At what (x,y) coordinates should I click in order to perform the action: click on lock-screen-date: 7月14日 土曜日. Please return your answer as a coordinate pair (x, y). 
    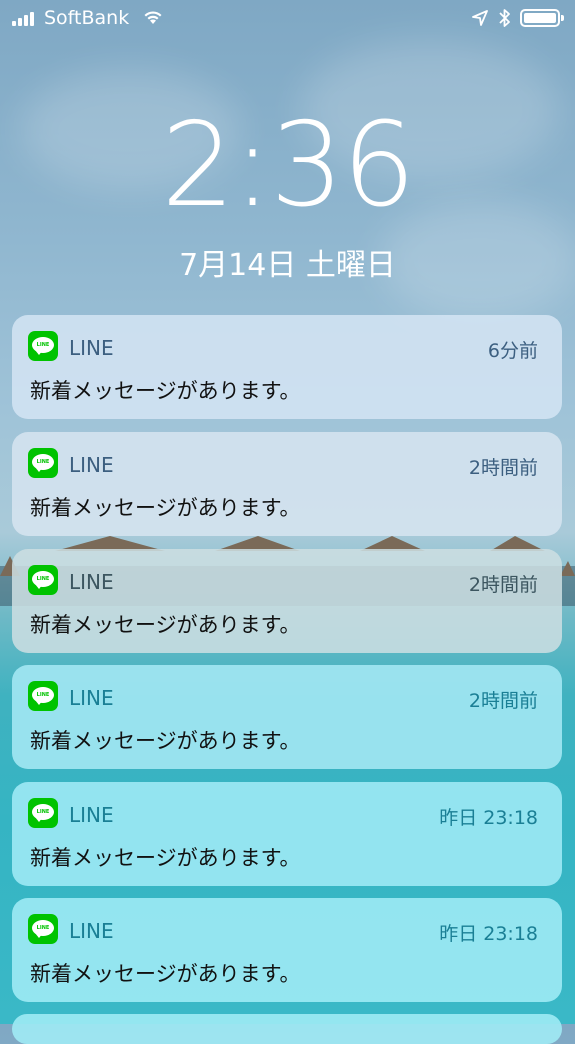
    Looking at the image, I should click on (287, 265).